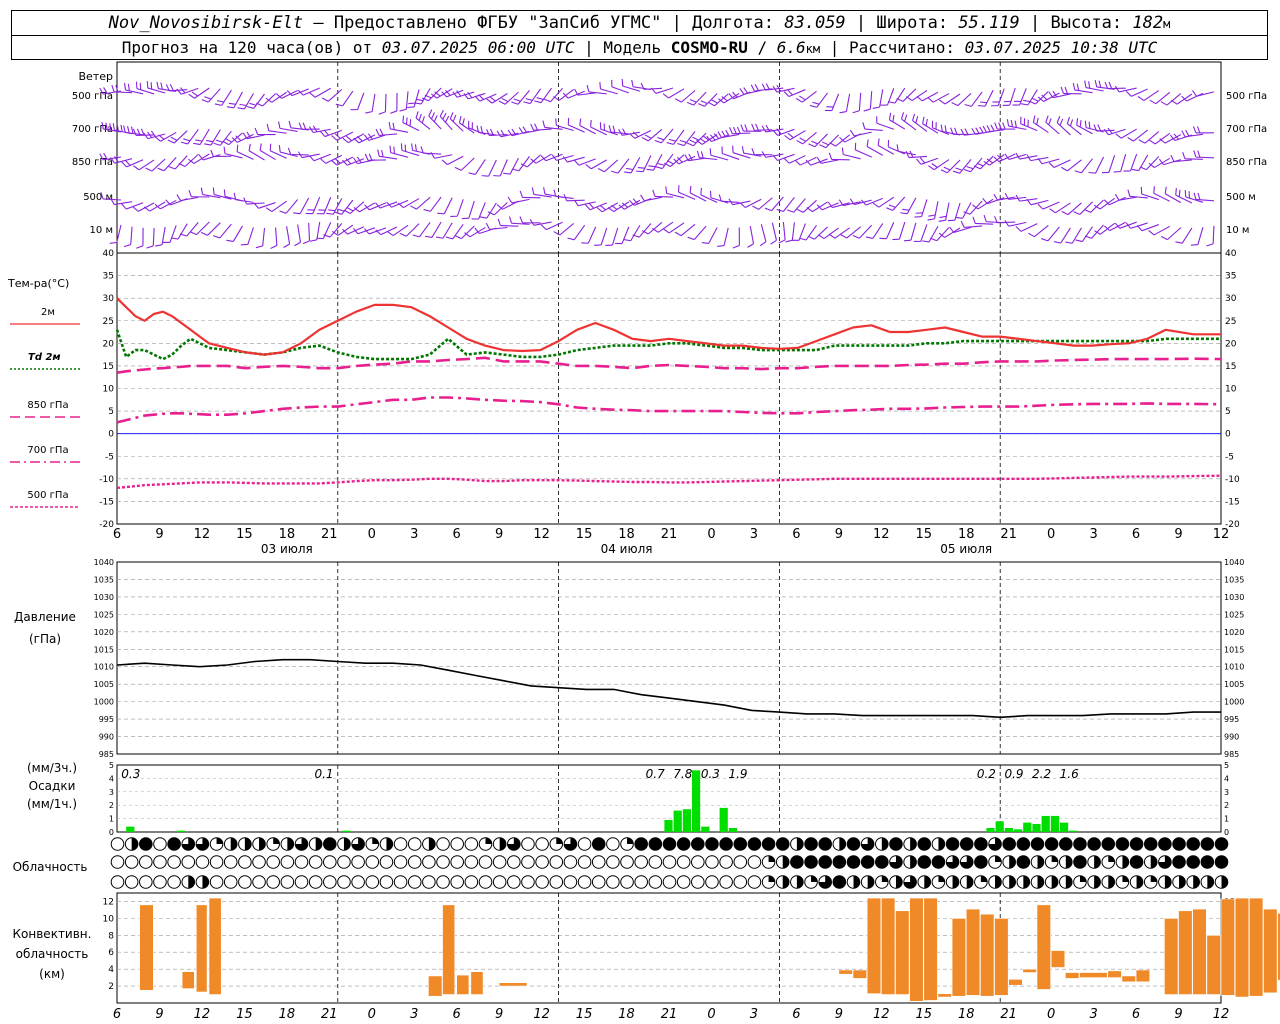 Image resolution: width=1280 pixels, height=1024 pixels. Describe the element at coordinates (106, 502) in the screenshot. I see `temp-ytick-left-11: -15` at that location.